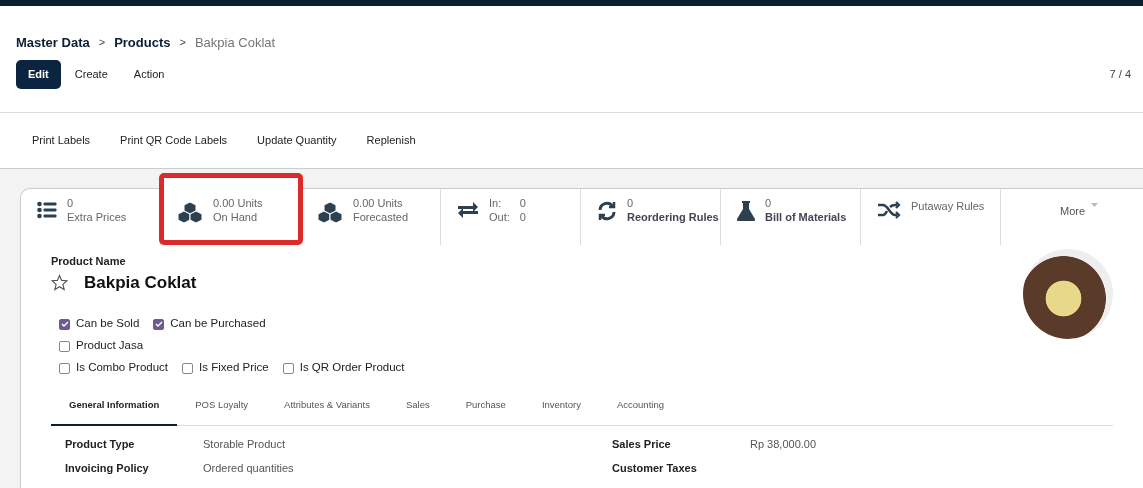 This screenshot has width=1143, height=488. I want to click on product-name: Bakpia Coklat, so click(140, 282).